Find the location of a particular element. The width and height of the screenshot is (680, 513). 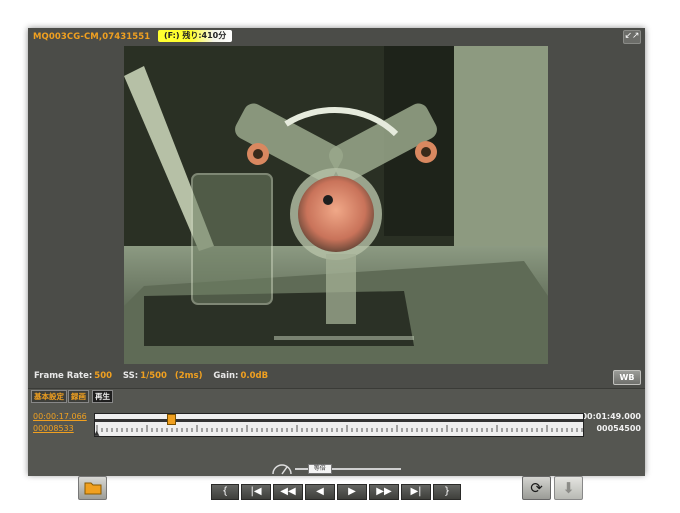

tab-record: 録画 is located at coordinates (78, 396).